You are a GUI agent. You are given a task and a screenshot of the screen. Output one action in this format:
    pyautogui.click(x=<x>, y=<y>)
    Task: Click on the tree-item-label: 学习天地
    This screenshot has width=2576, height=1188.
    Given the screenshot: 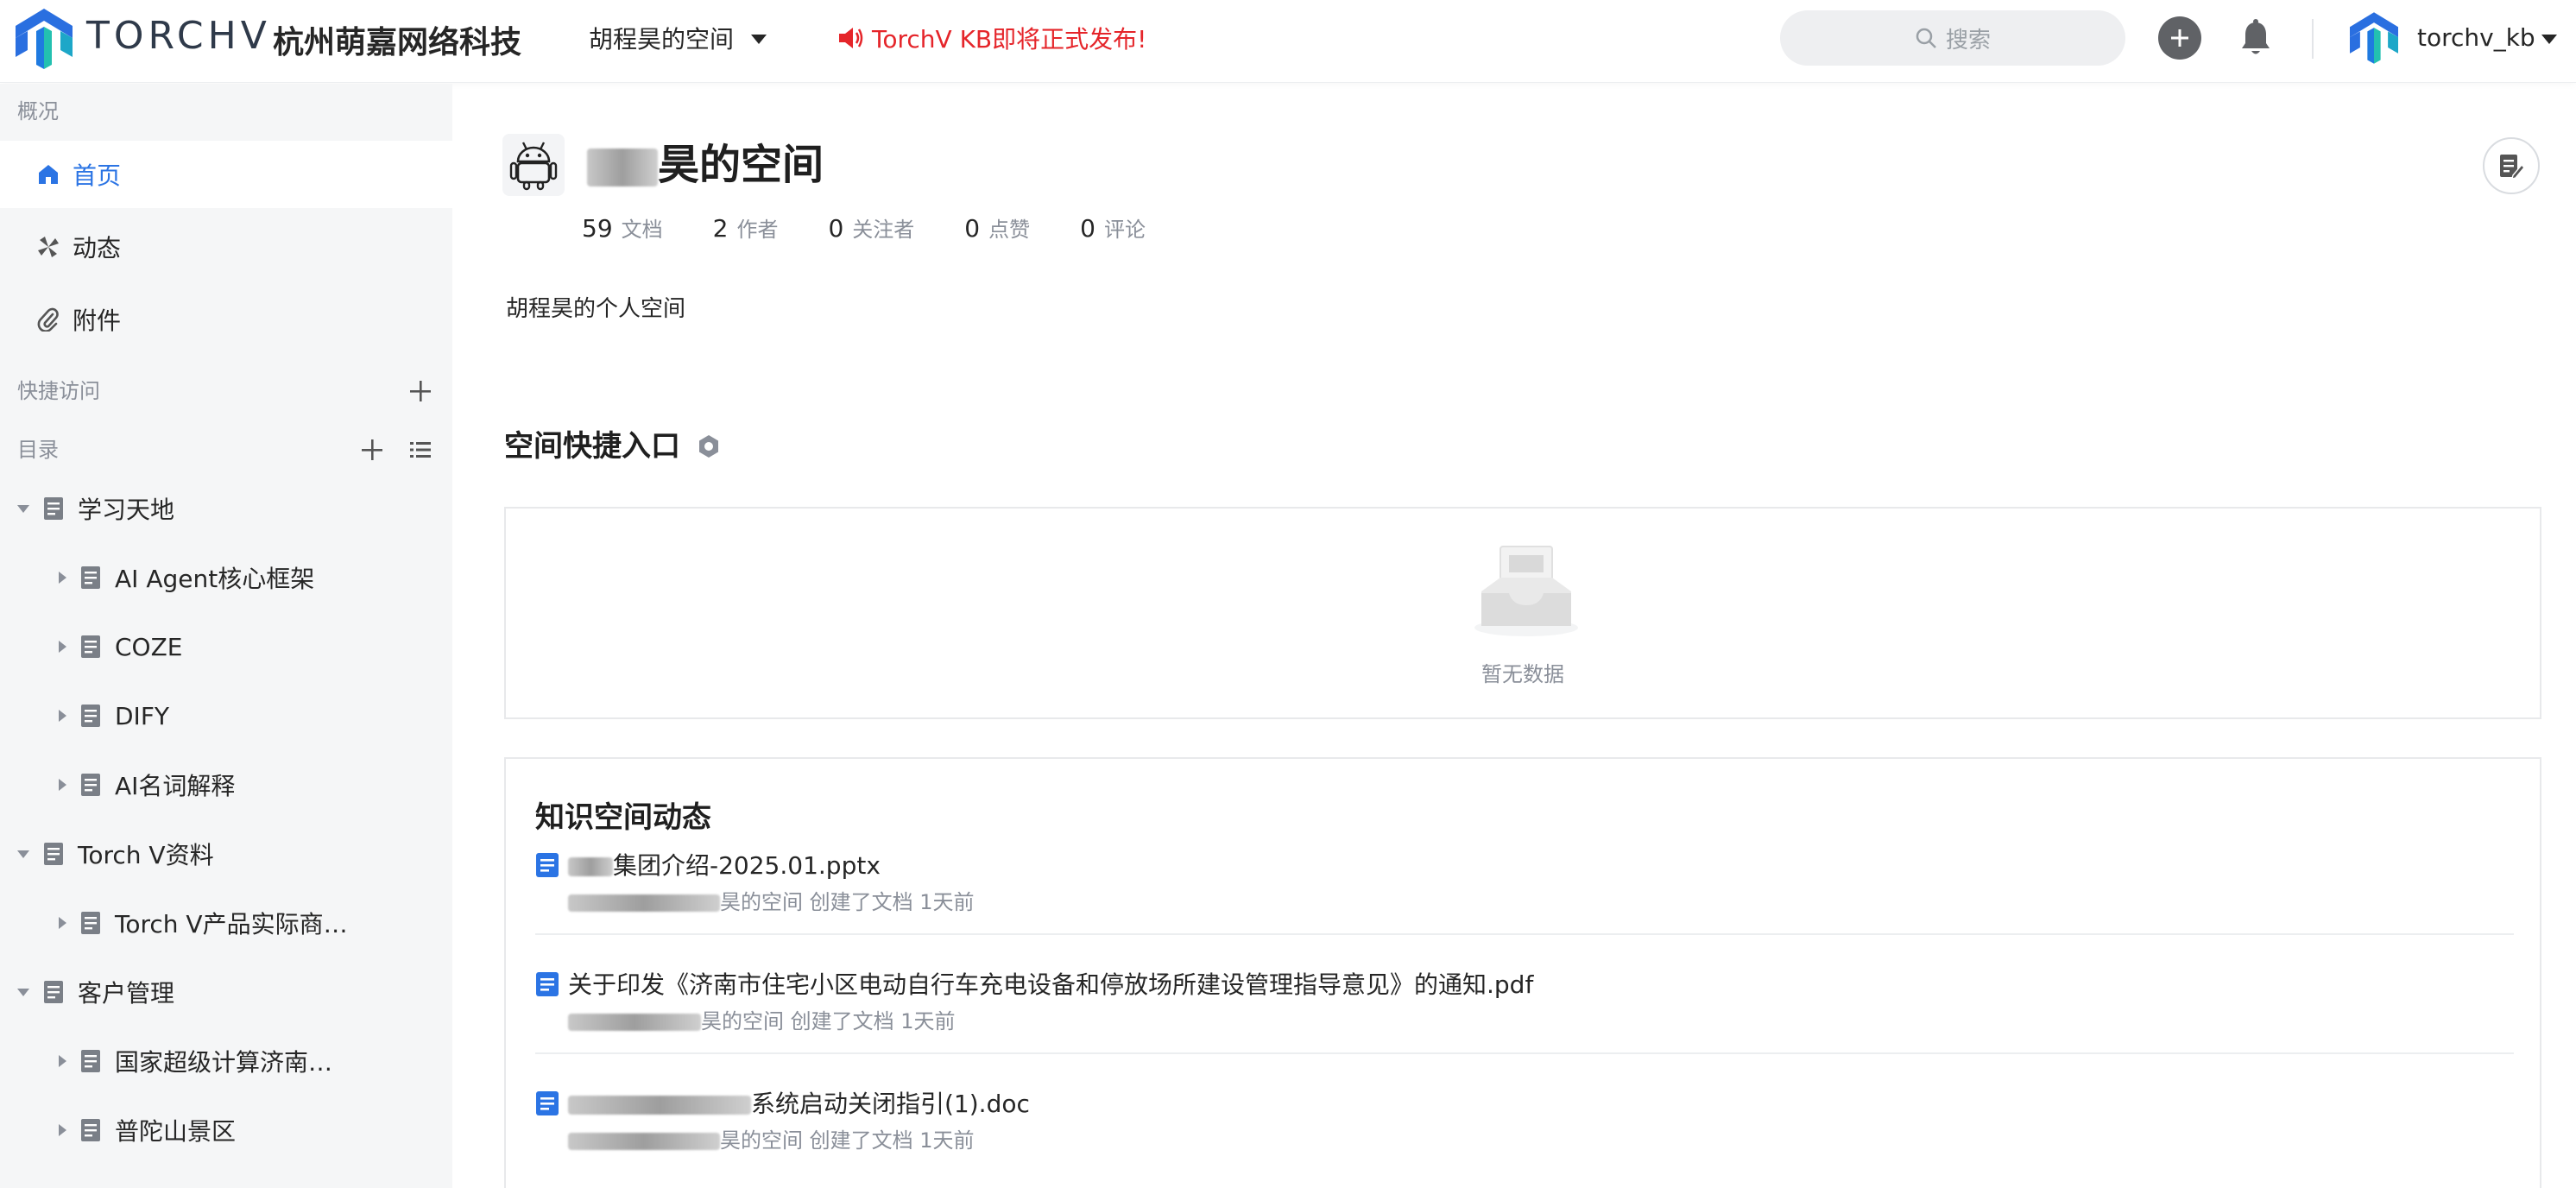 What is the action you would take?
    pyautogui.click(x=126, y=510)
    